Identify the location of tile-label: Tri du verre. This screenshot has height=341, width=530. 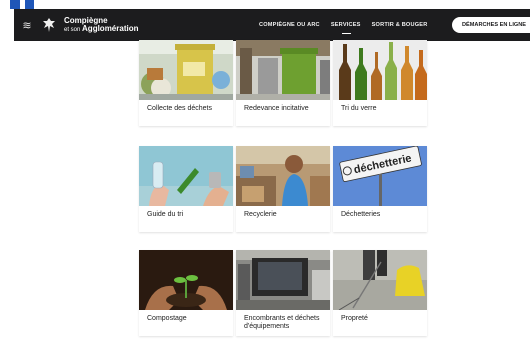
(359, 108).